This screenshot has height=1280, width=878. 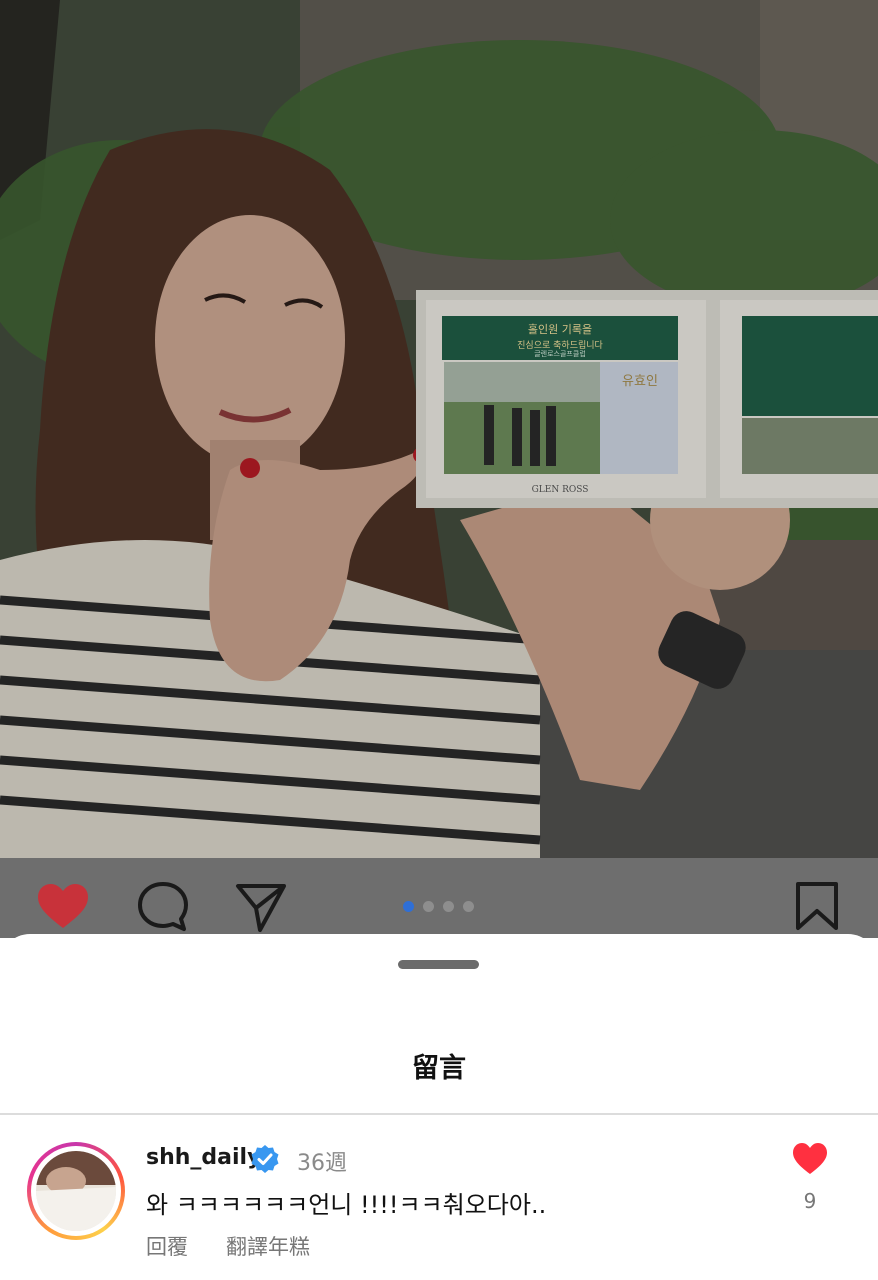 What do you see at coordinates (438, 964) in the screenshot?
I see `sheet-drag-handle` at bounding box center [438, 964].